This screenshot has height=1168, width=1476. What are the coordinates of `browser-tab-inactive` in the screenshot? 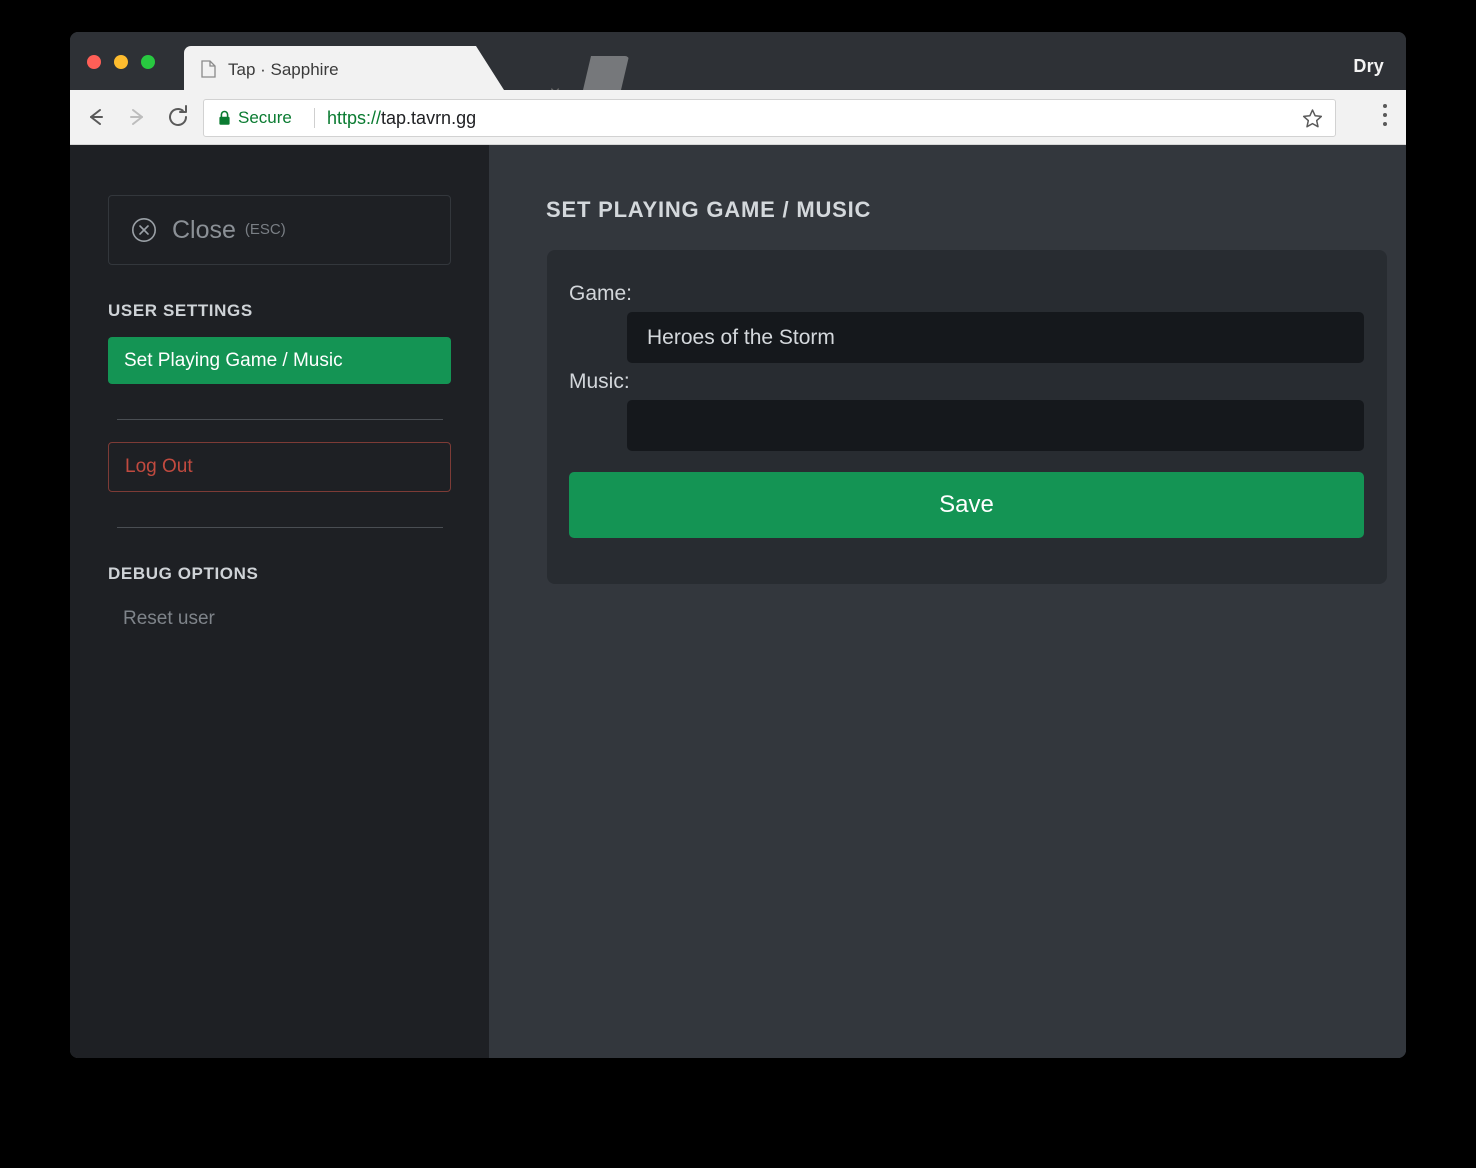 It's located at (606, 73).